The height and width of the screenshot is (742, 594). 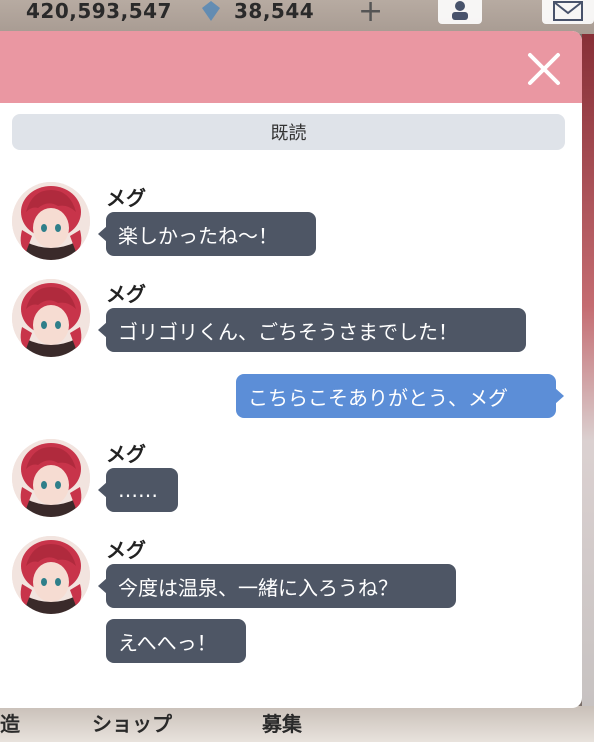 What do you see at coordinates (198, 235) in the screenshot?
I see `message-text: 楽しかったね～！` at bounding box center [198, 235].